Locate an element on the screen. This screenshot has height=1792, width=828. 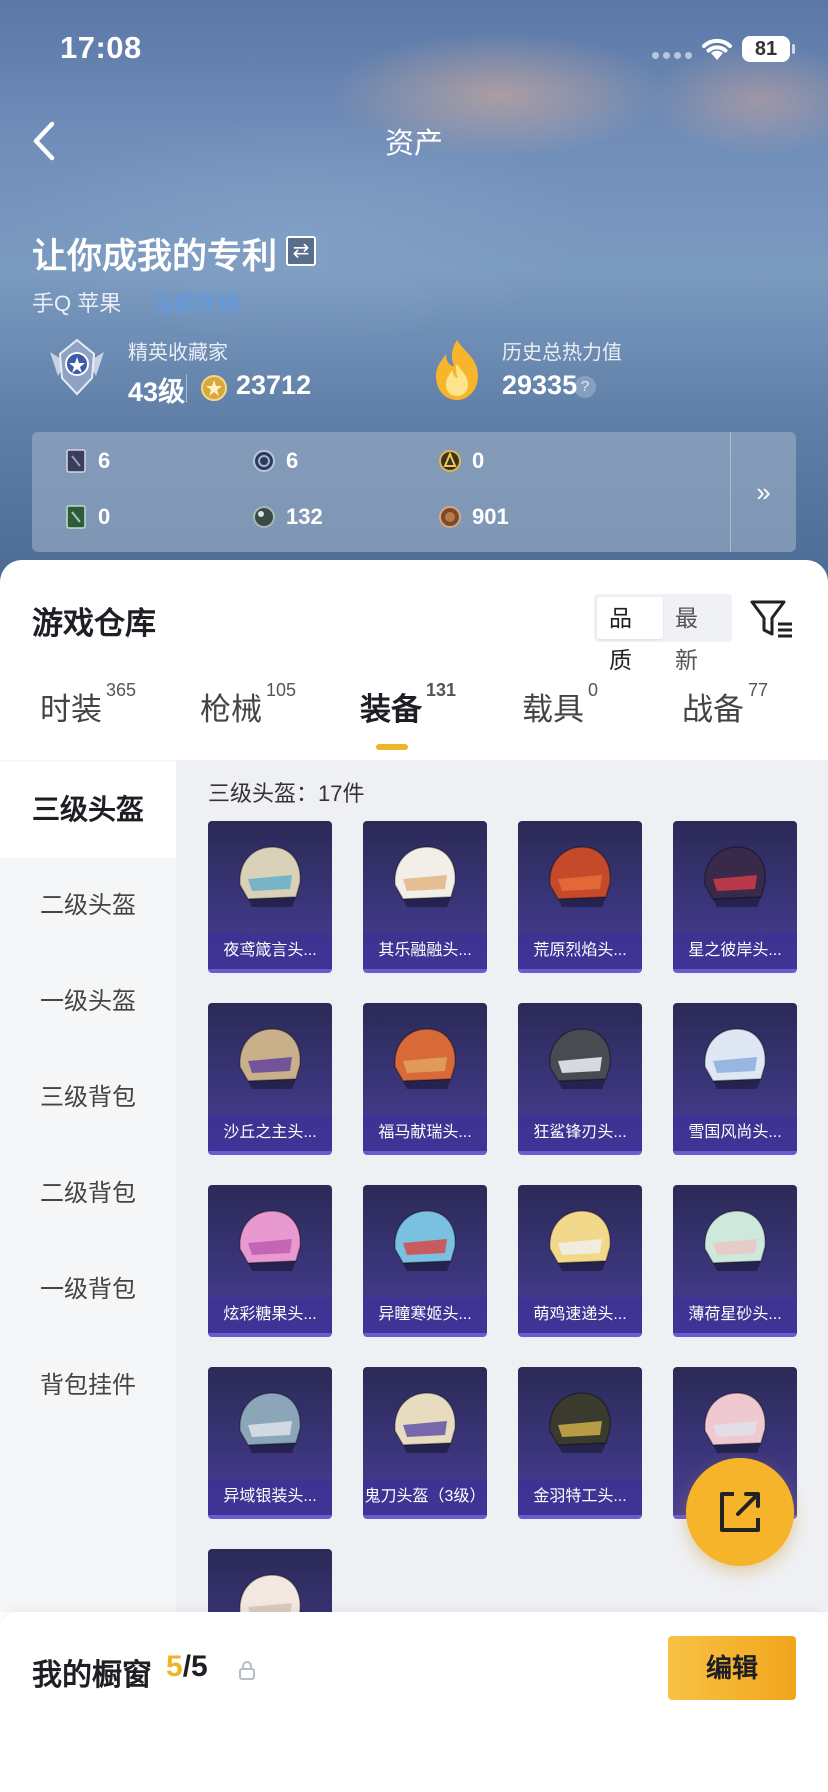
inventory-count: 6 is located at coordinates (292, 460).